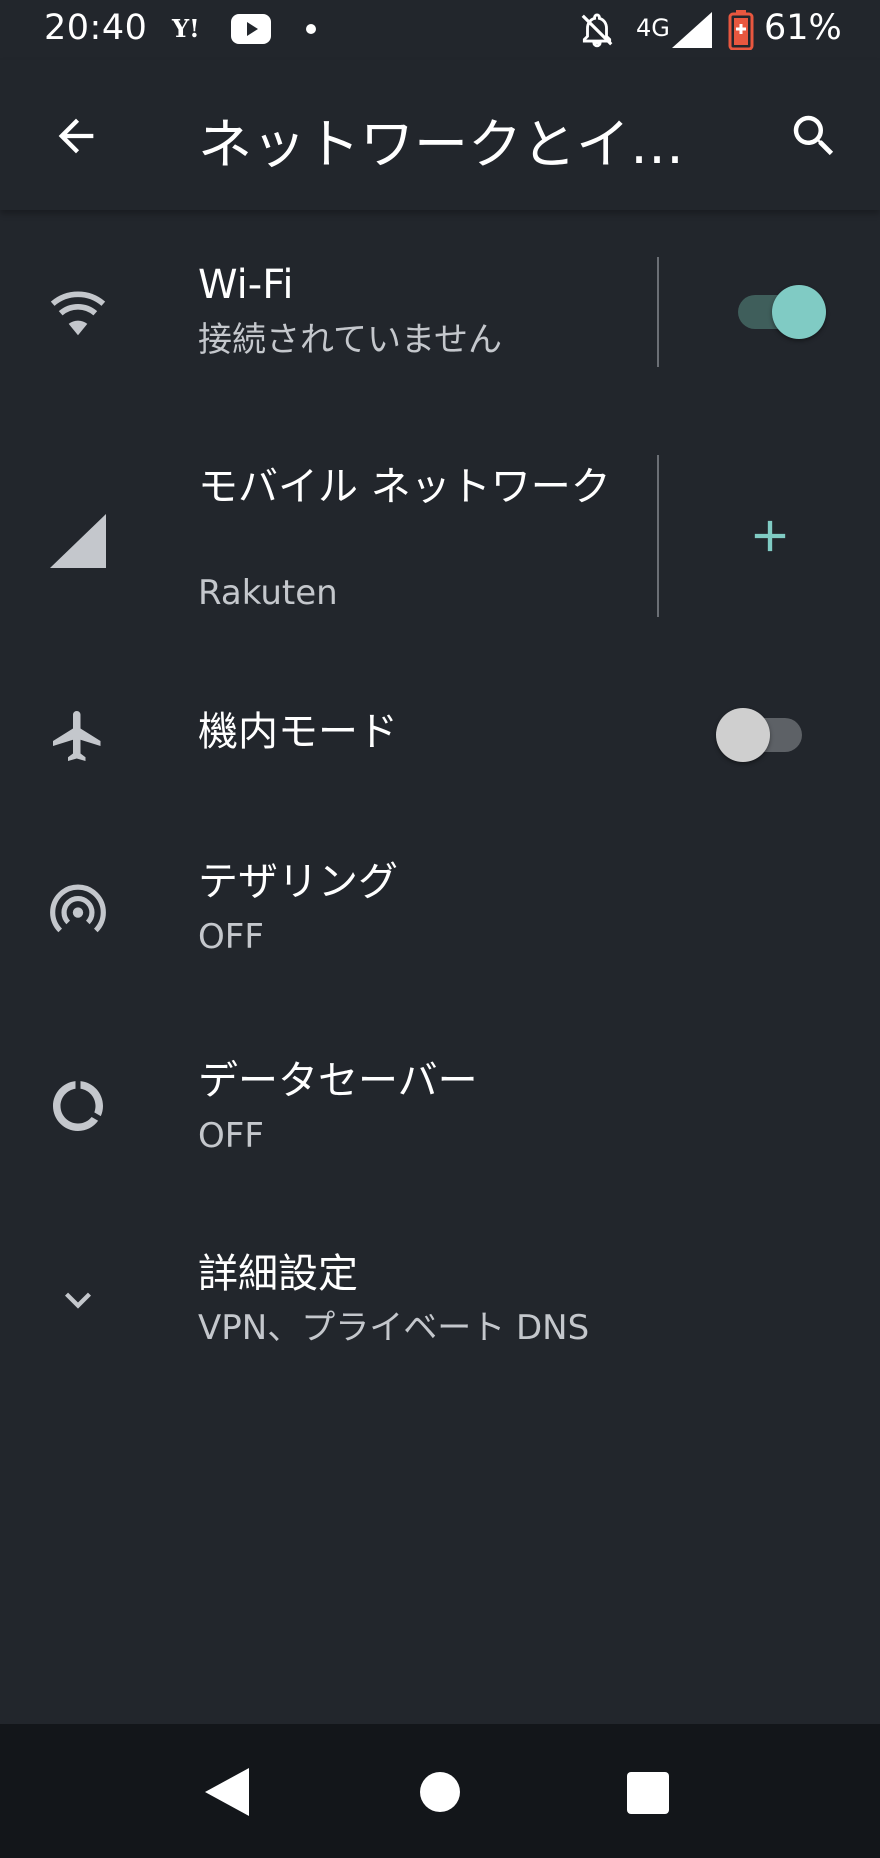 Image resolution: width=880 pixels, height=1858 pixels. I want to click on list-item-data-saver: データセーバー OFF, so click(440, 1120).